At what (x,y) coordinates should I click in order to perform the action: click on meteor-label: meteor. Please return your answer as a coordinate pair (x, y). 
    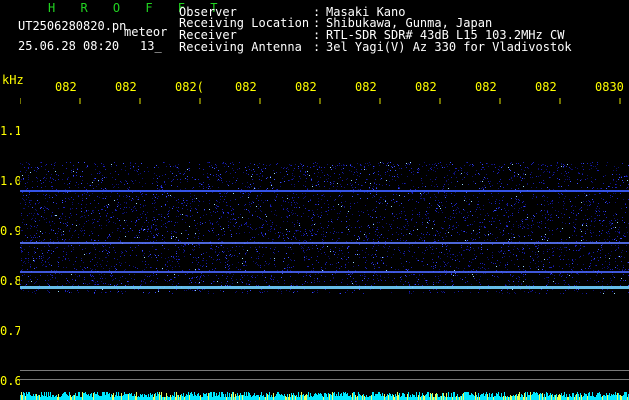
    Looking at the image, I should click on (146, 32).